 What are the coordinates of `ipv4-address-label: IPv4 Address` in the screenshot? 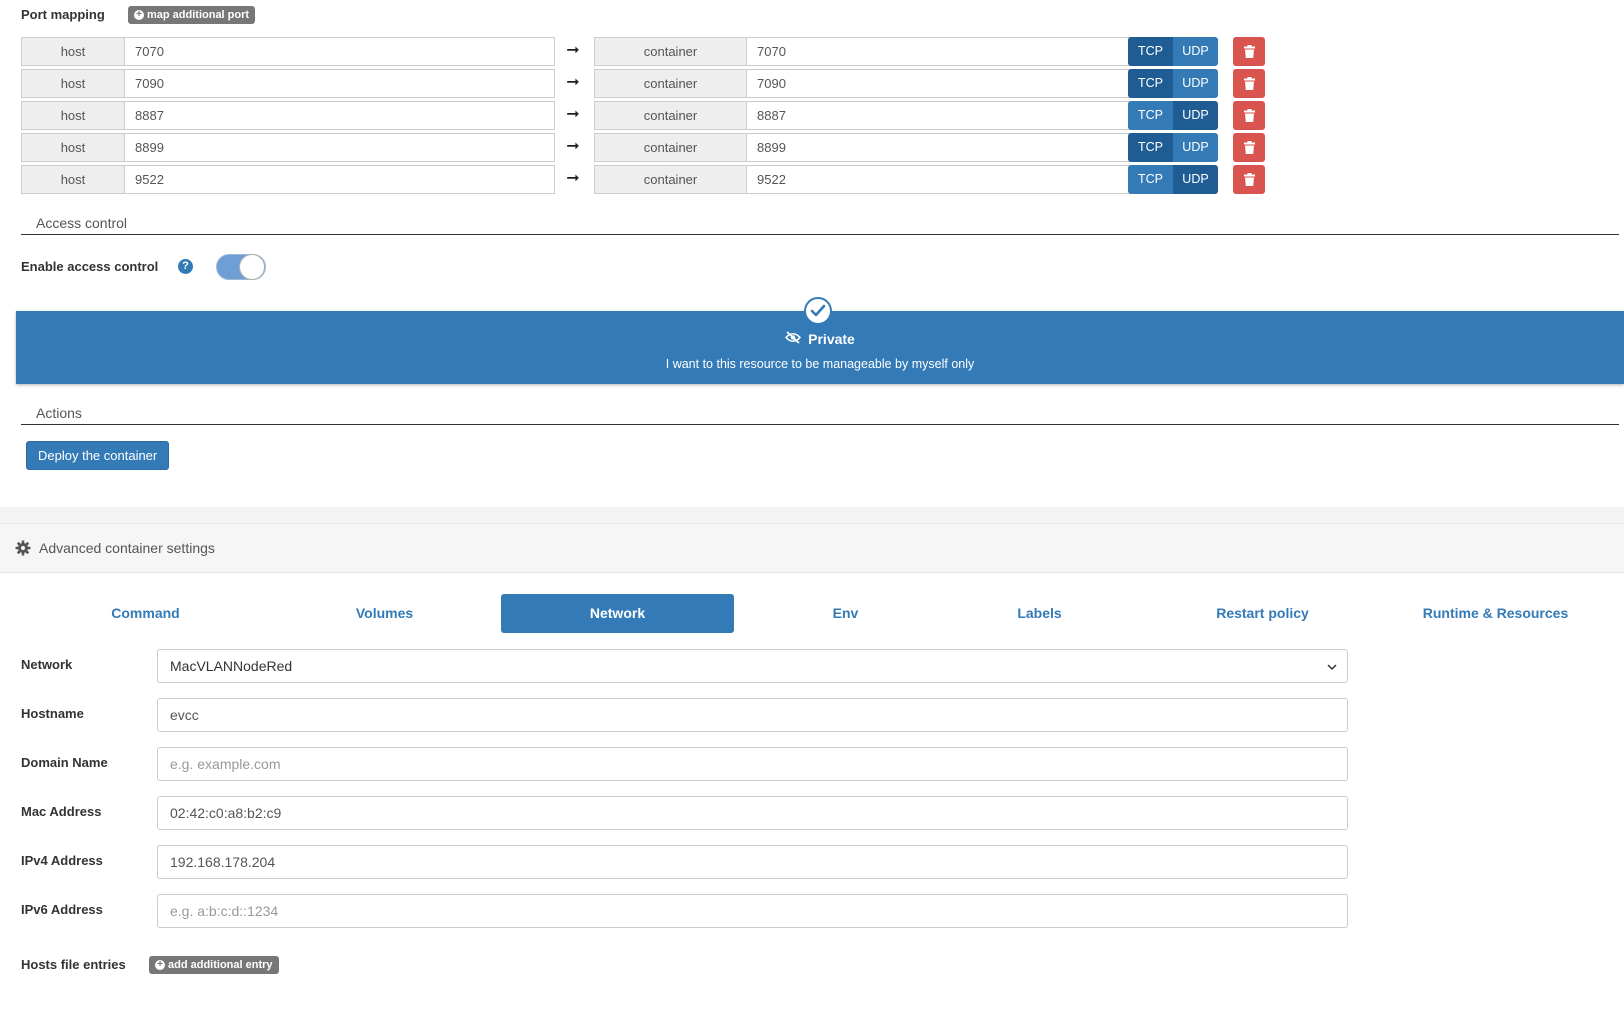 It's located at (62, 860).